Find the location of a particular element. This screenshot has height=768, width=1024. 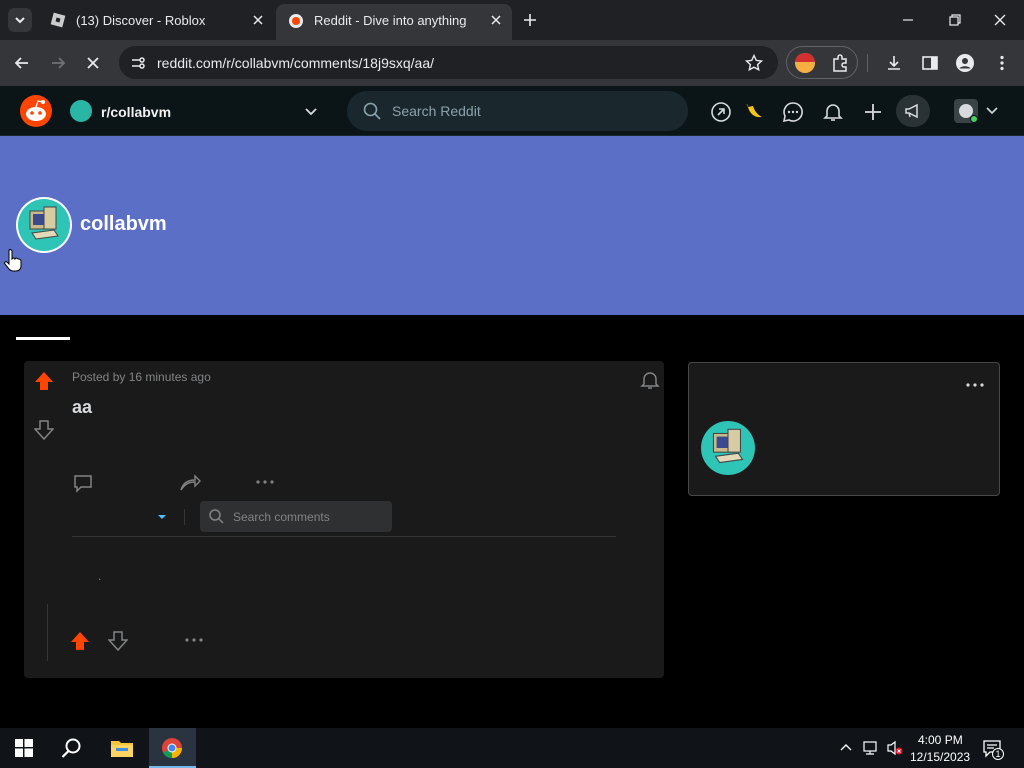

comment-search-placeholder: Search comments is located at coordinates (281, 517).